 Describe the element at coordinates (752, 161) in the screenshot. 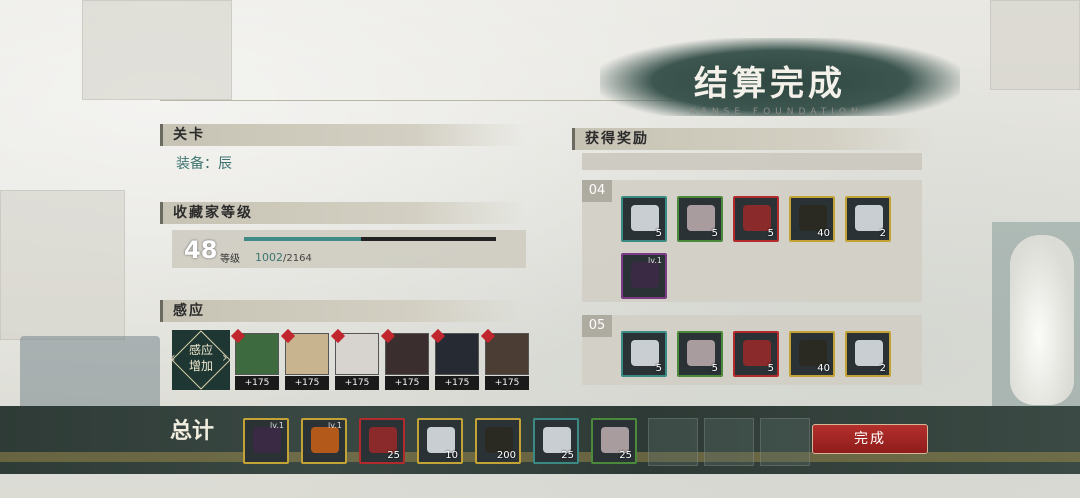

I see `reward-strip-previous` at that location.